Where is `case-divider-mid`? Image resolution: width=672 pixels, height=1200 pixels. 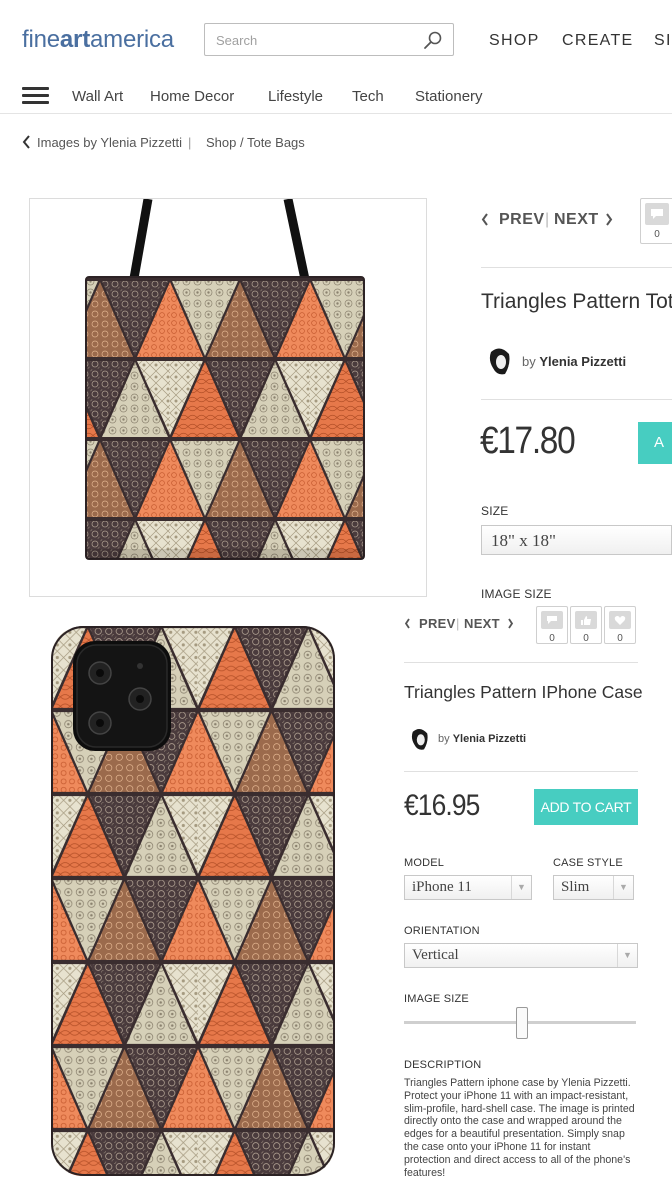
case-divider-mid is located at coordinates (521, 771).